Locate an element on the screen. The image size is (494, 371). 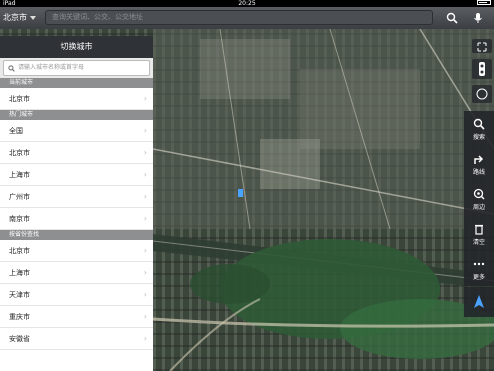
clear-tool-label: 清空 is located at coordinates (478, 242).